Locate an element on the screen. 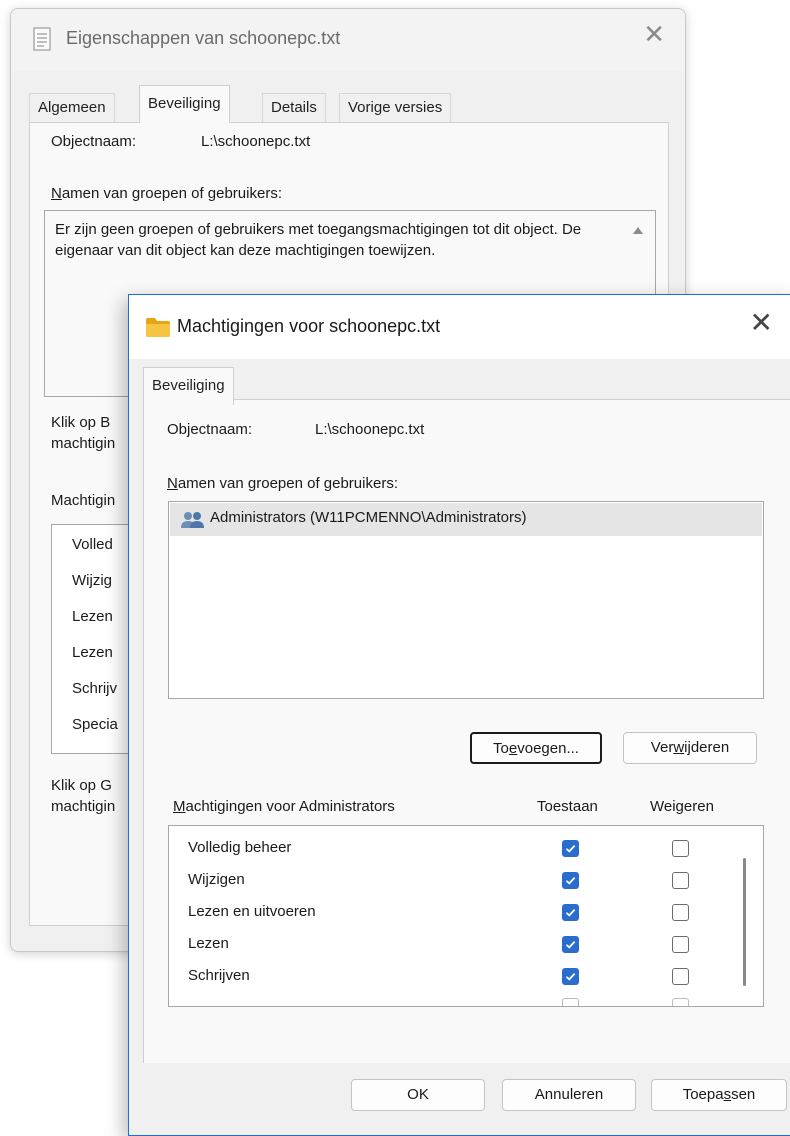  permissions-label: Machtigin is located at coordinates (83, 500).